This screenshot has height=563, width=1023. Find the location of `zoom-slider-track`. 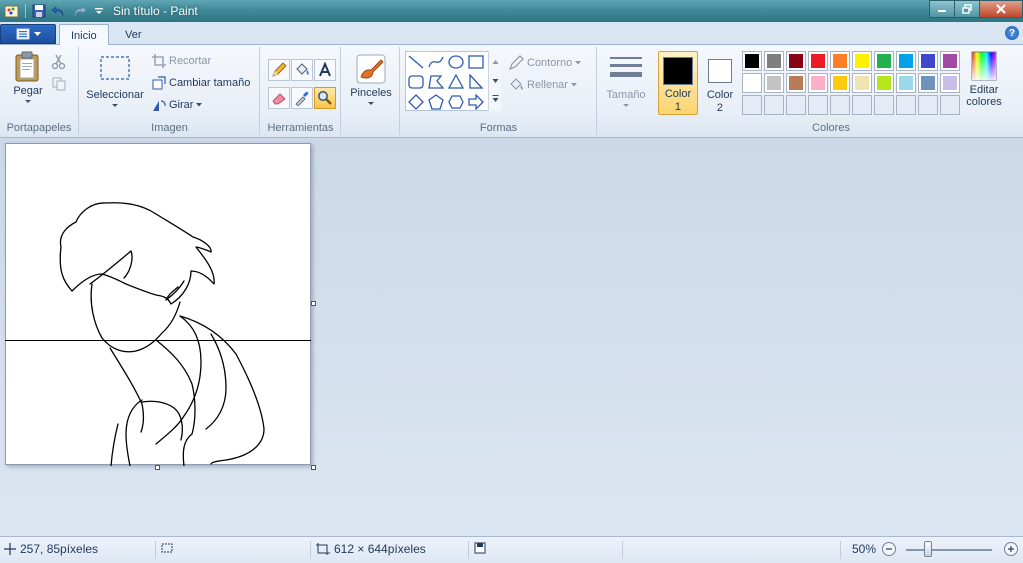

zoom-slider-track is located at coordinates (949, 550).